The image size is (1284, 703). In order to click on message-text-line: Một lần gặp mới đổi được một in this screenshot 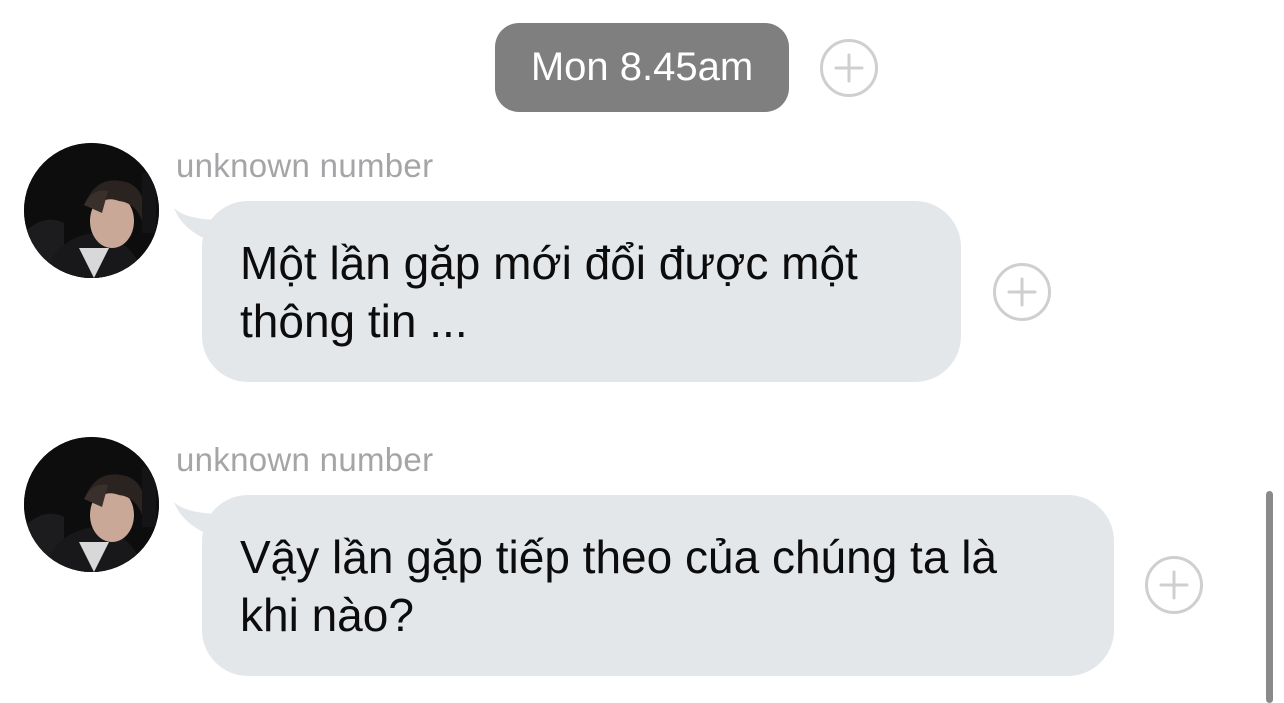, I will do `click(549, 263)`.